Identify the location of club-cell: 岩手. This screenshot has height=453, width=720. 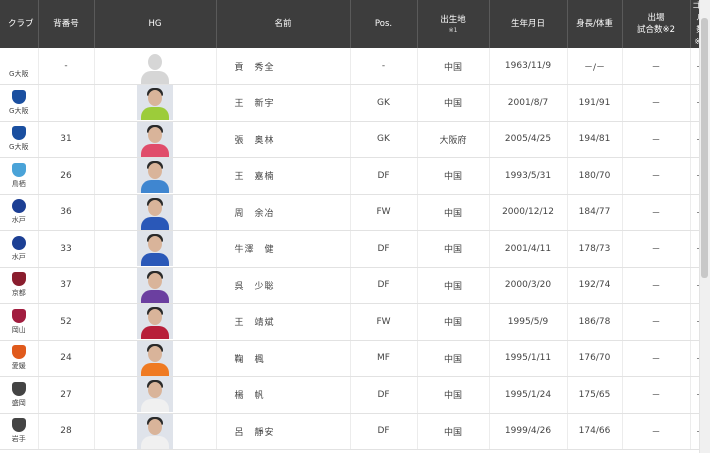
(19, 431).